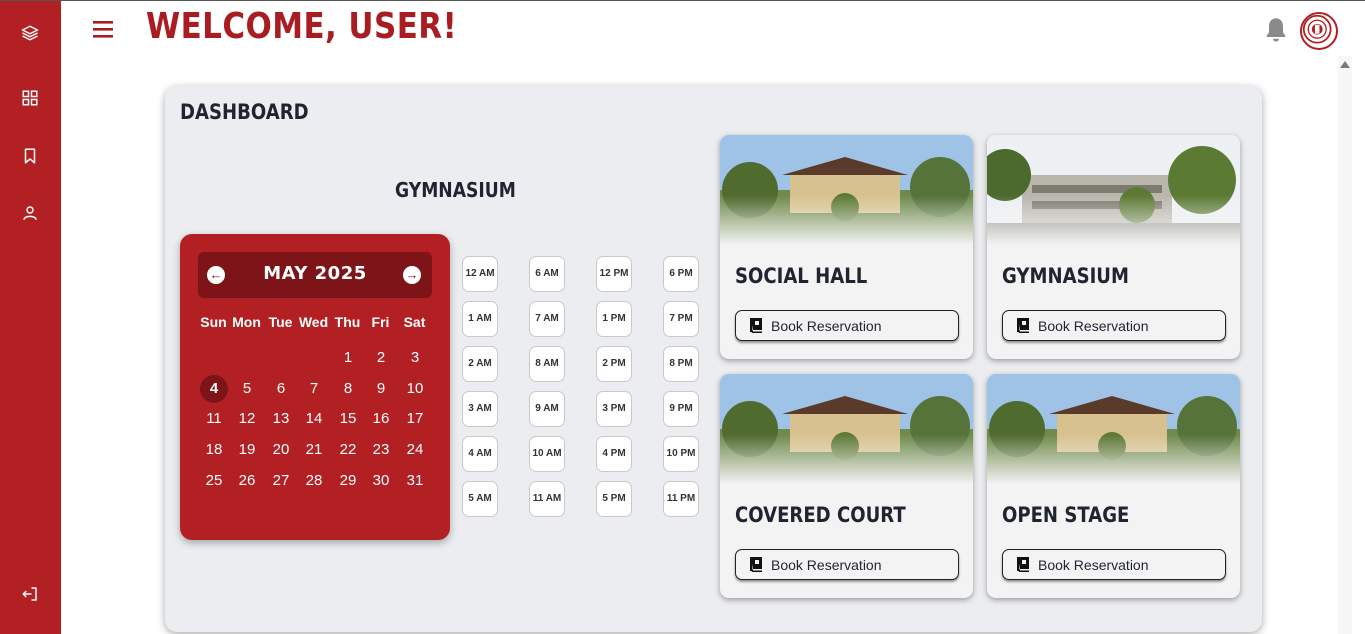  What do you see at coordinates (547, 499) in the screenshot?
I see `time-slot: 11 AM` at bounding box center [547, 499].